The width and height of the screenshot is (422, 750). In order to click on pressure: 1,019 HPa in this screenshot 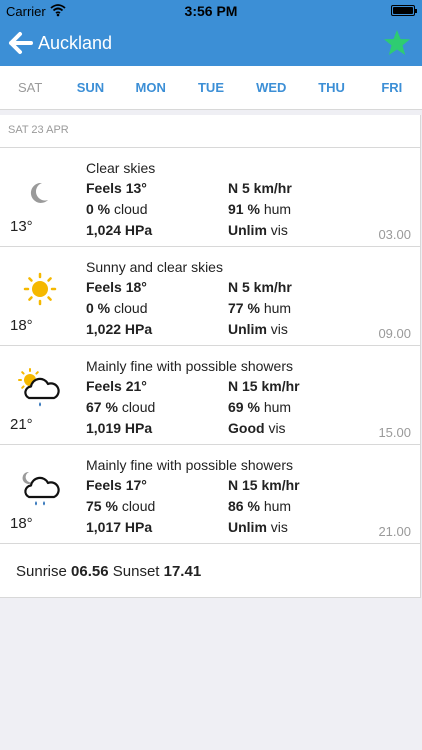, I will do `click(119, 428)`.